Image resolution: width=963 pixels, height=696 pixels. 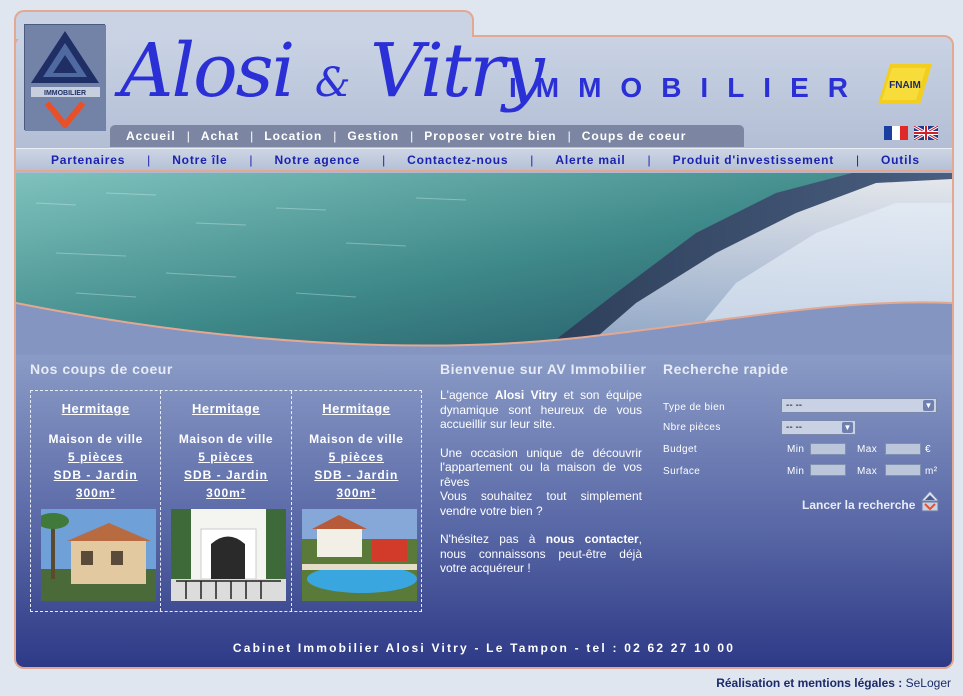 I want to click on credits-label: Réalisation et mentions légales :, so click(x=809, y=683).